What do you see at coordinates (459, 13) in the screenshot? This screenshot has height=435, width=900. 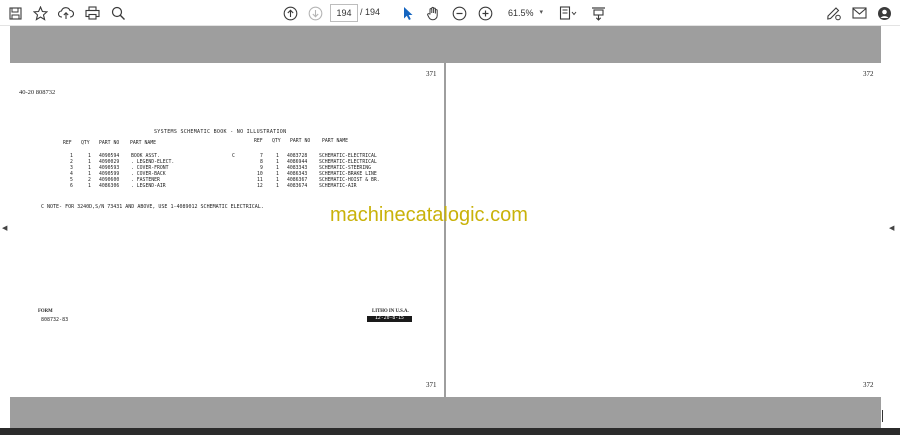 I see `zoom-out-icon` at bounding box center [459, 13].